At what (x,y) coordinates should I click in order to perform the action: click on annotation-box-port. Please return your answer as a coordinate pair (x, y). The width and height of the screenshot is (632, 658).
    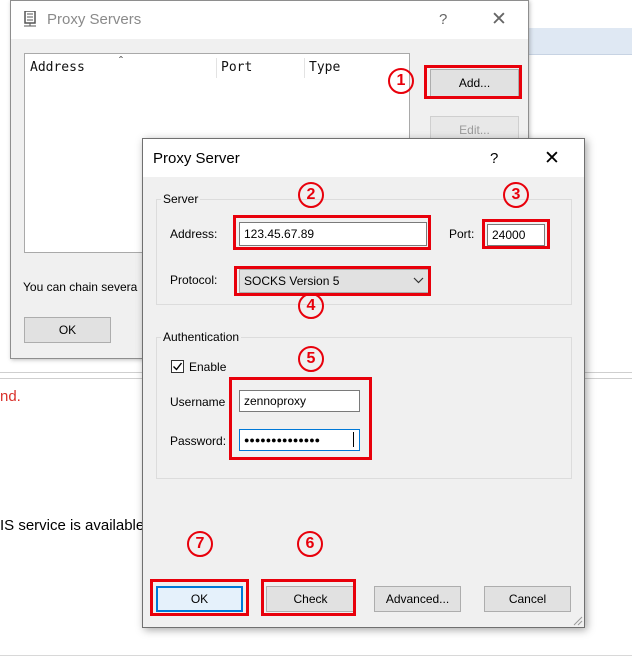
    Looking at the image, I should click on (516, 234).